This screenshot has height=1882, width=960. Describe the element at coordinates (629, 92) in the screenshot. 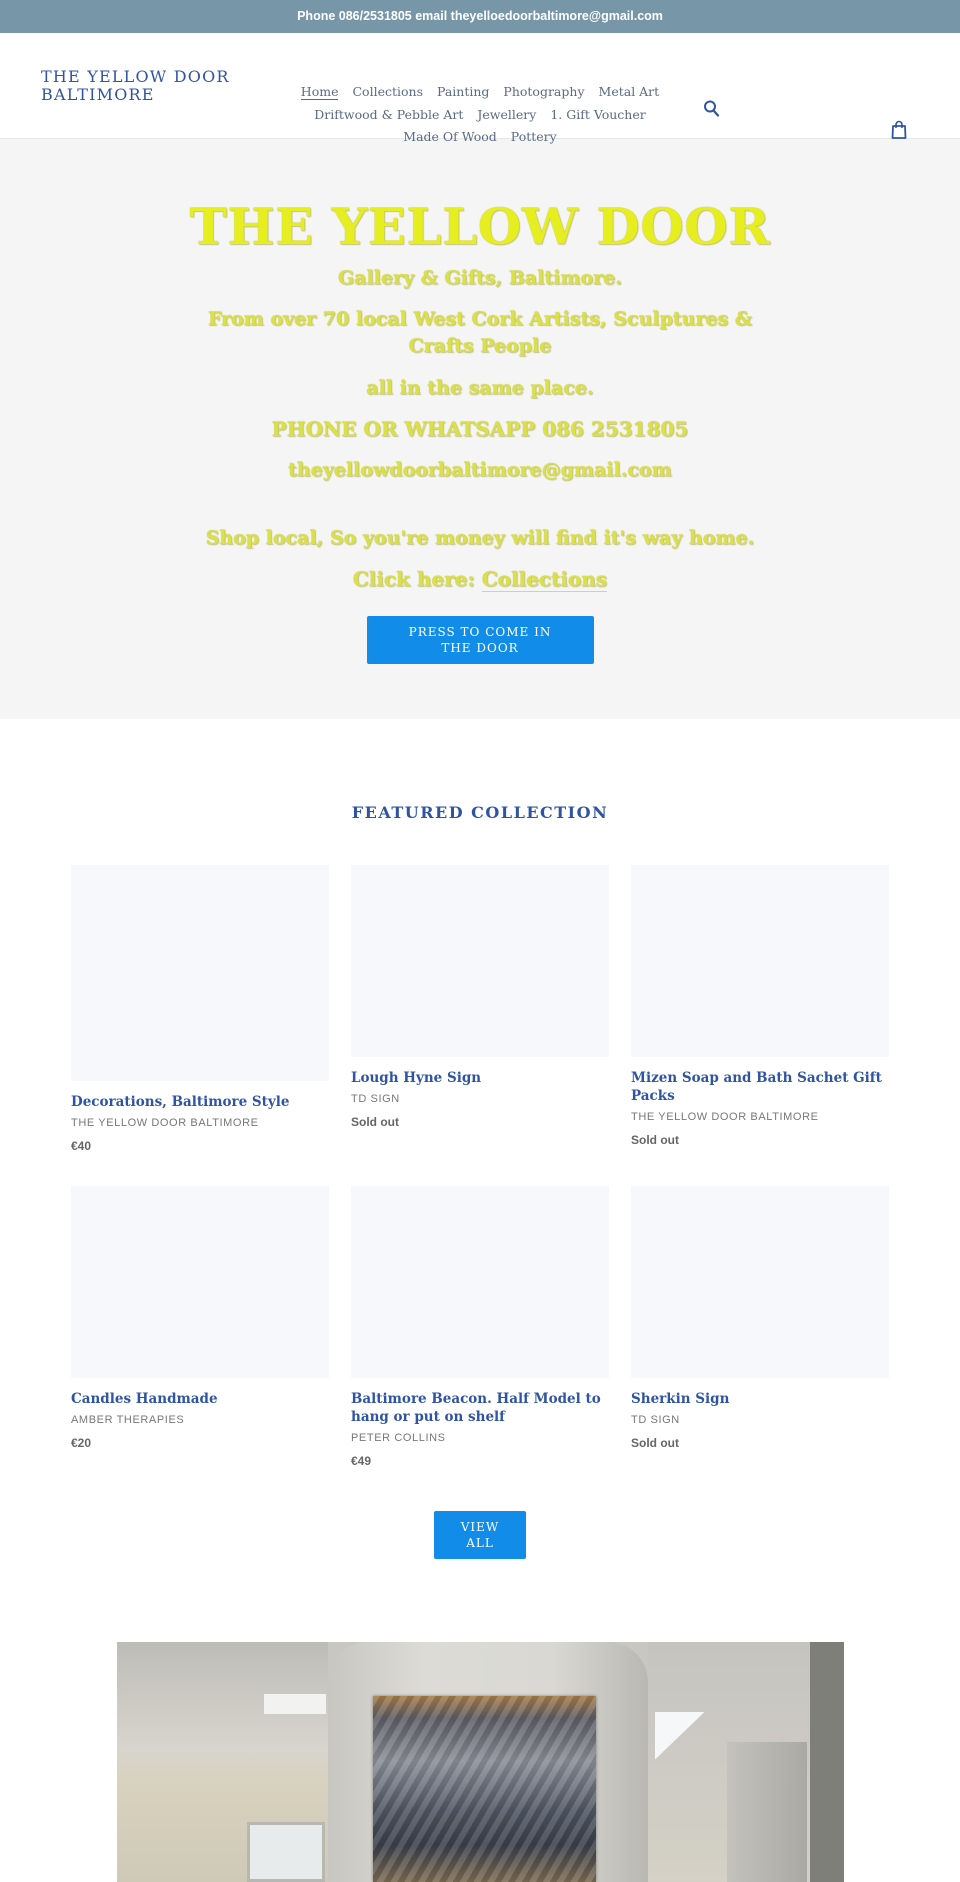

I see `nav-item-metal-art: Metal Art` at that location.